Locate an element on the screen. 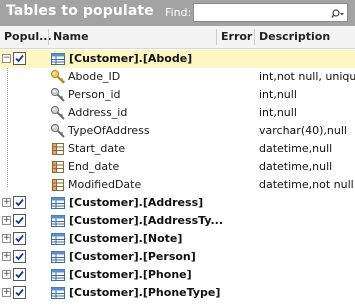  column-description: varchar(40),null is located at coordinates (303, 130).